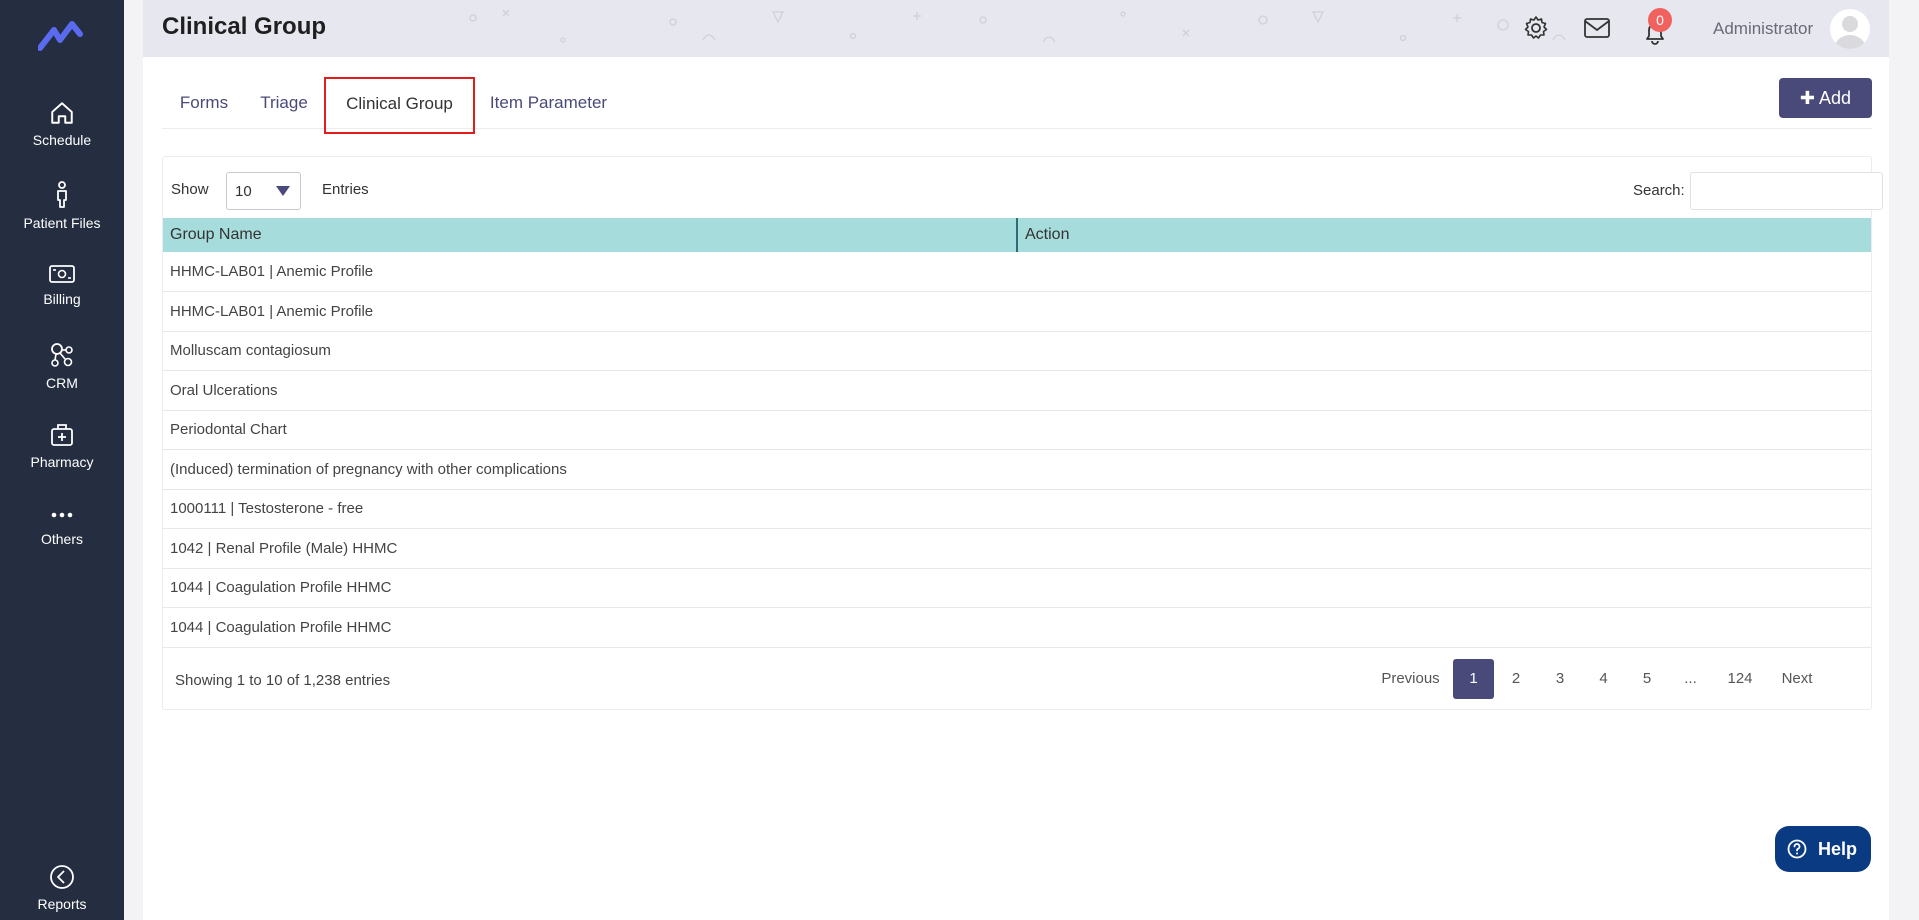  Describe the element at coordinates (62, 194) in the screenshot. I see `person-icon` at that location.